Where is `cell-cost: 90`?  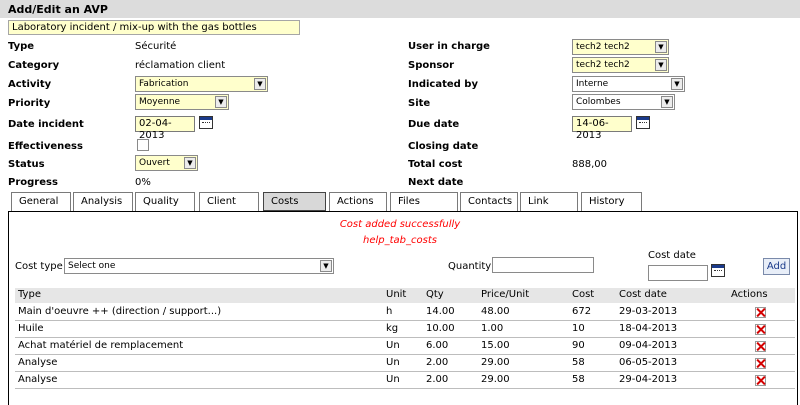 cell-cost: 90 is located at coordinates (578, 345).